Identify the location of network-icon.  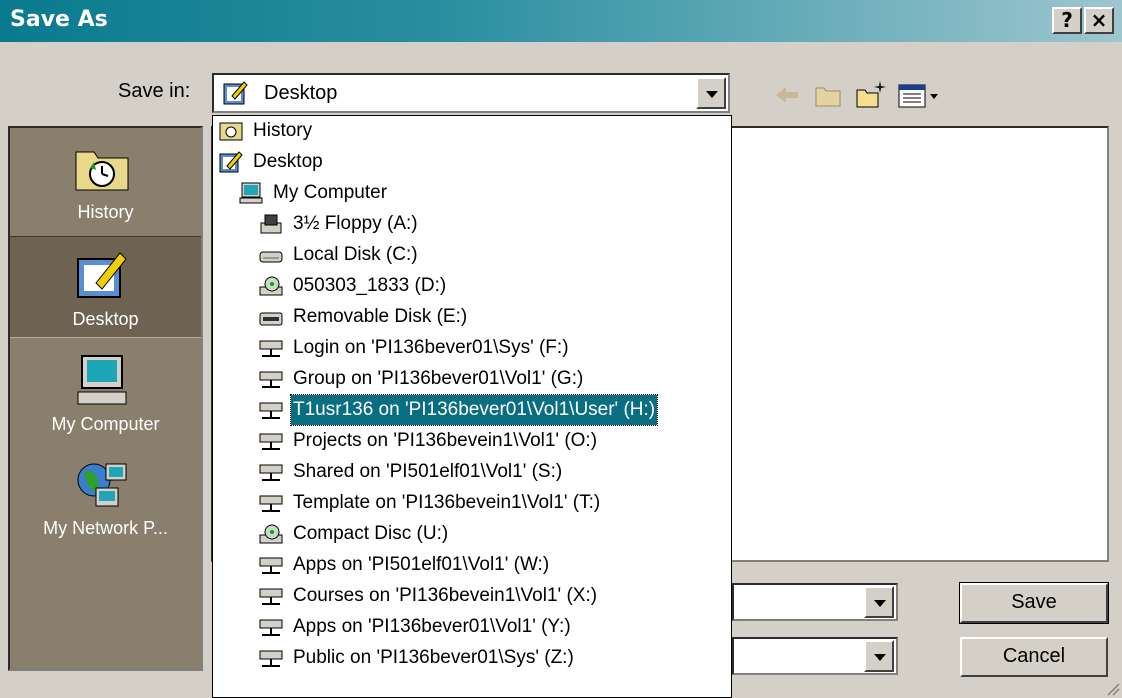
(102, 485).